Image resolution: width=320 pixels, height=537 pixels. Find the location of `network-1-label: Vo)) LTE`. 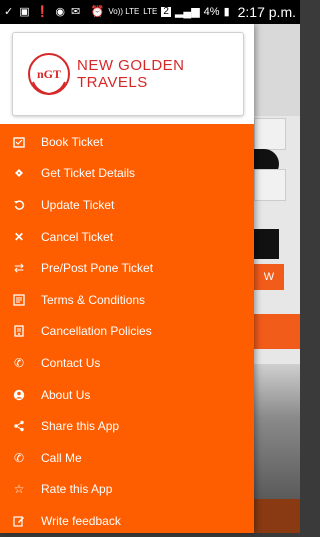

network-1-label: Vo)) LTE is located at coordinates (124, 11).